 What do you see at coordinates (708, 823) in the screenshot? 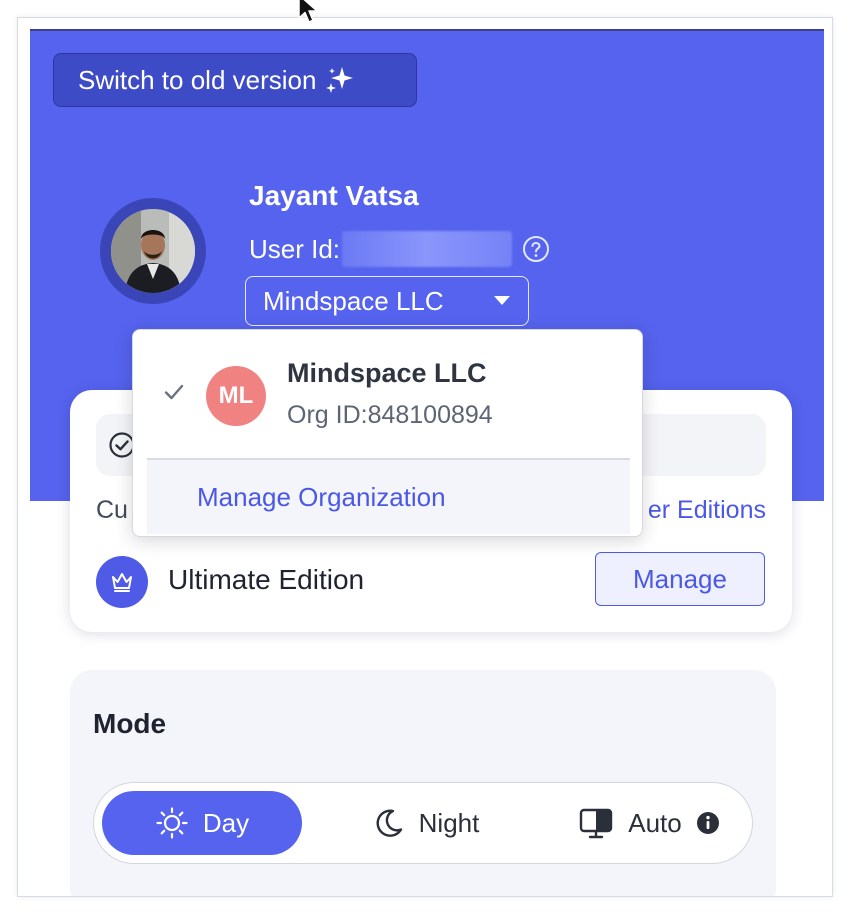
I see `info-icon` at bounding box center [708, 823].